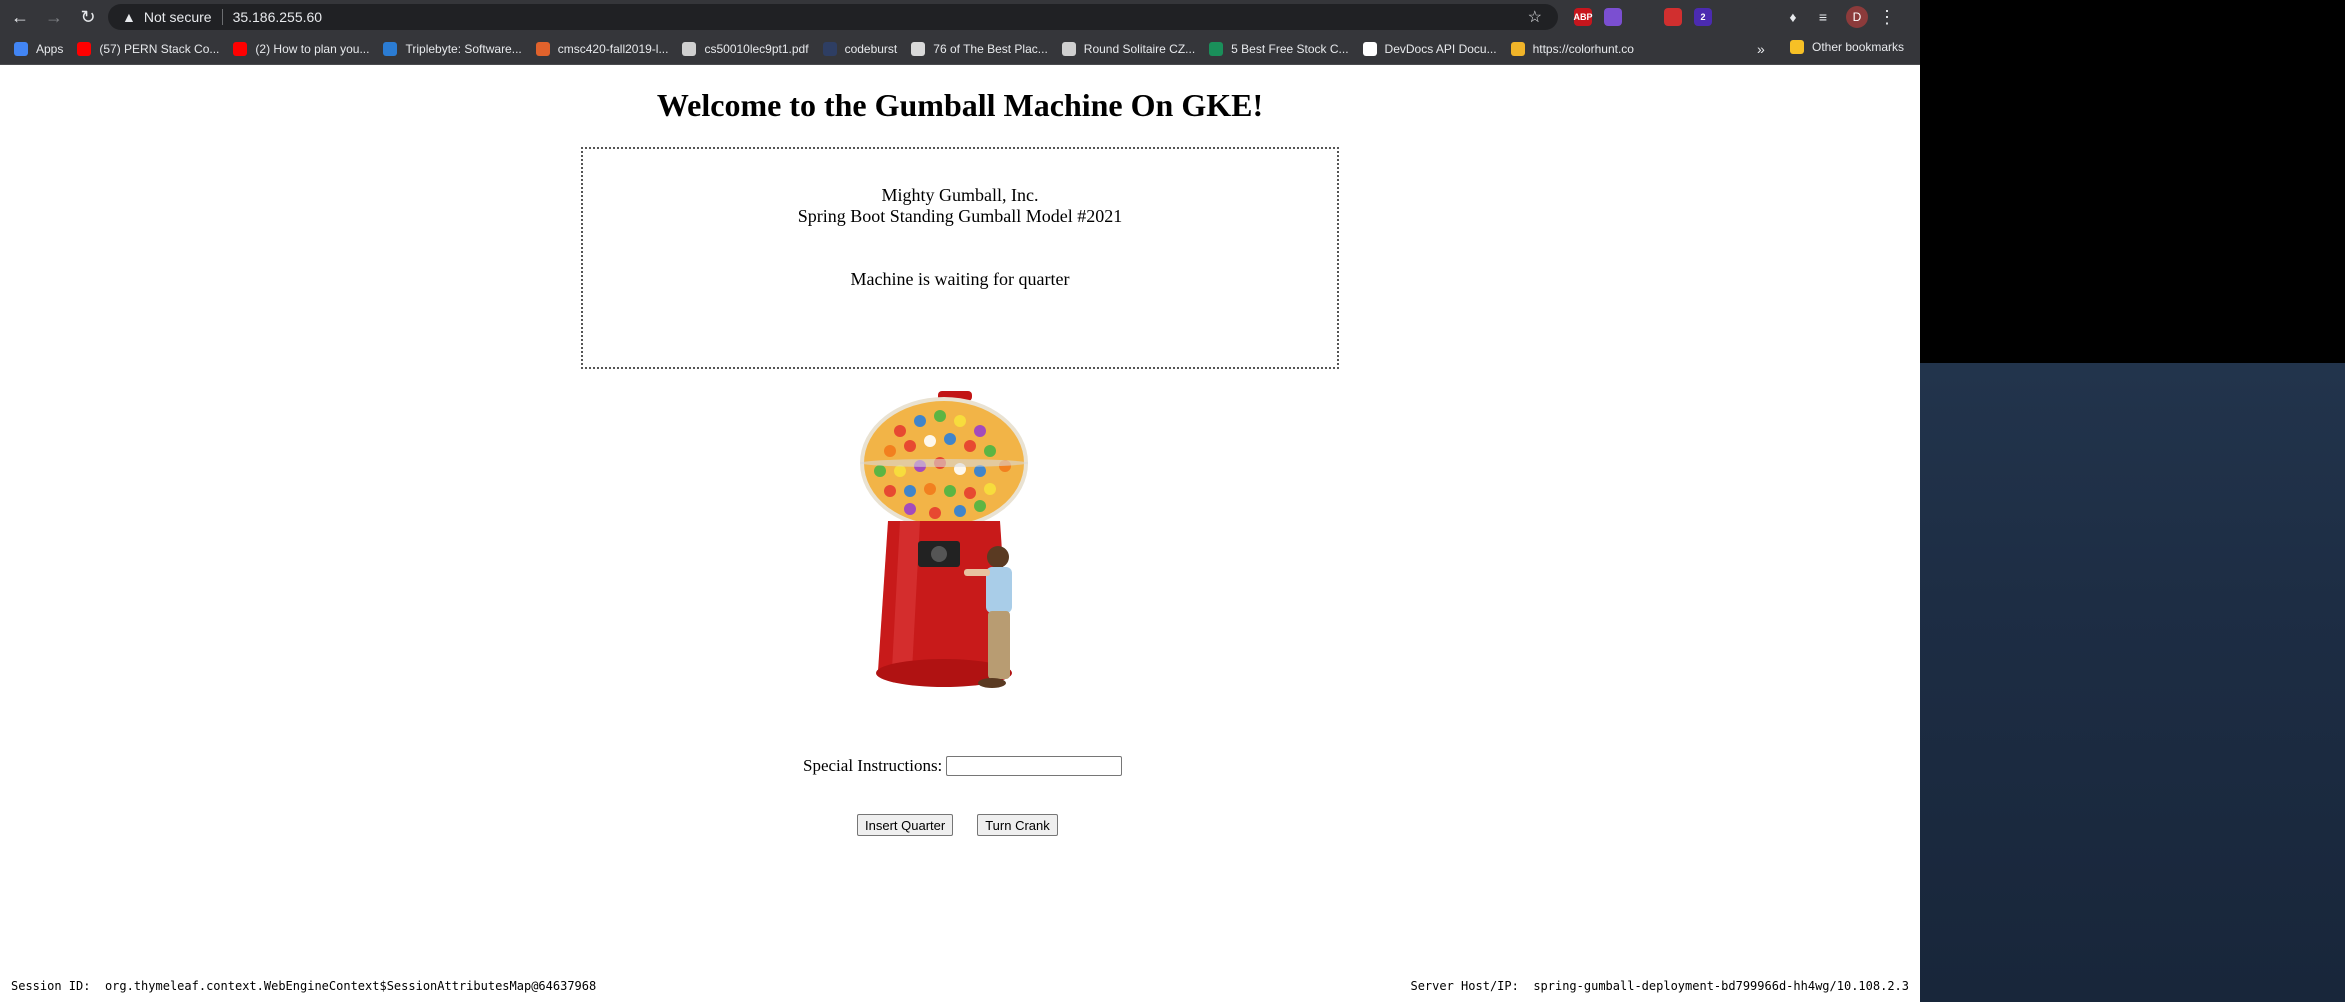 Image resolution: width=2345 pixels, height=1002 pixels. I want to click on bookmark-item: codeburst, so click(860, 49).